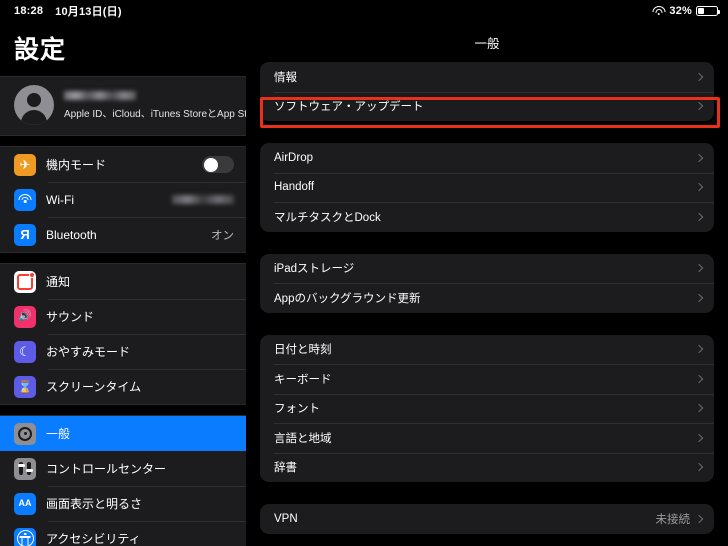 This screenshot has height=546, width=728. Describe the element at coordinates (88, 352) in the screenshot. I see `sidebar-item-label: おやすみモード` at that location.